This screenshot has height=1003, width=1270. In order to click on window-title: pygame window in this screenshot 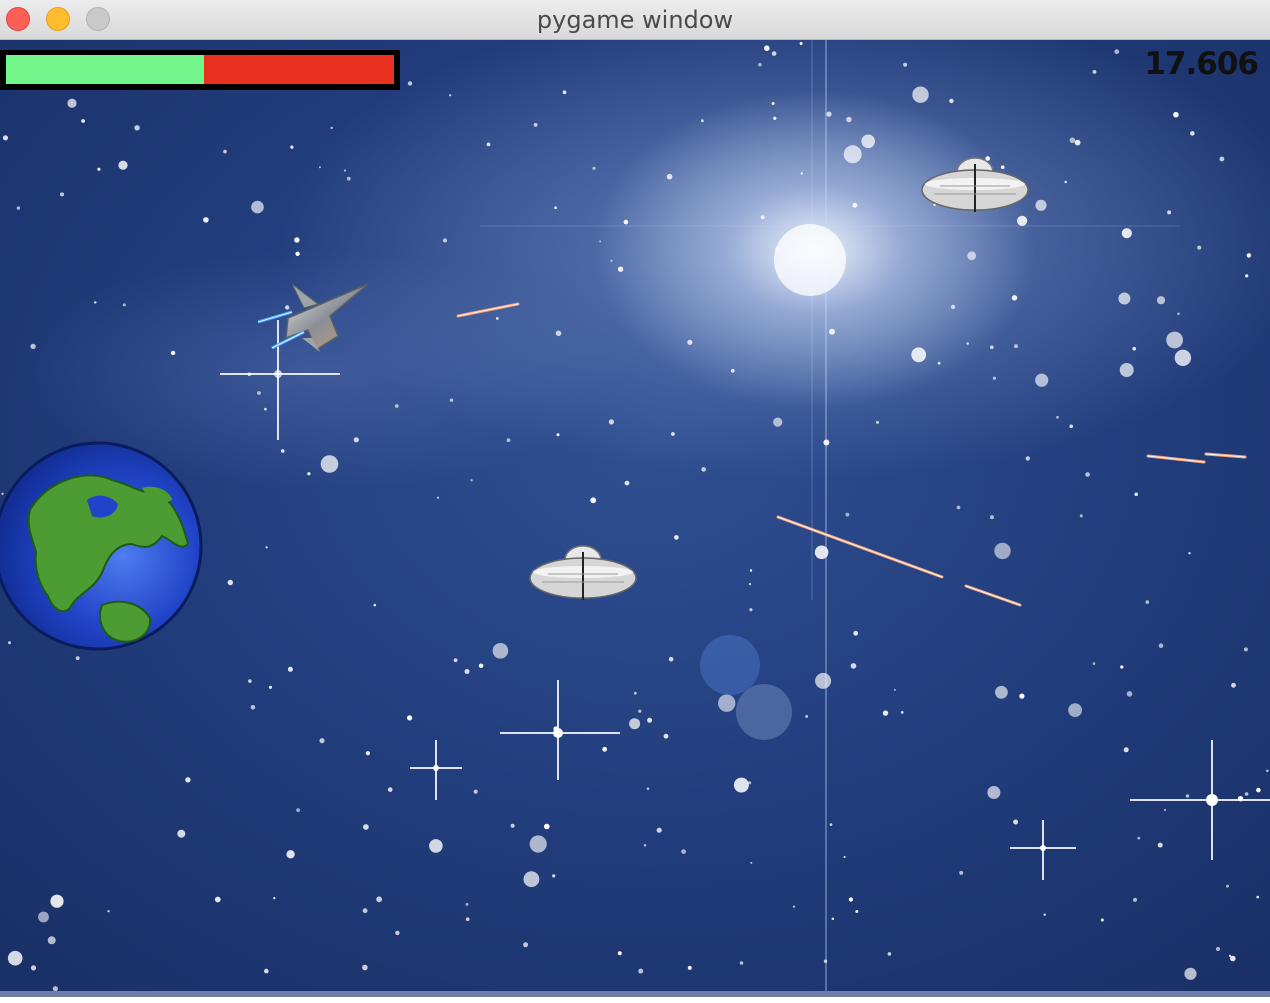, I will do `click(635, 20)`.